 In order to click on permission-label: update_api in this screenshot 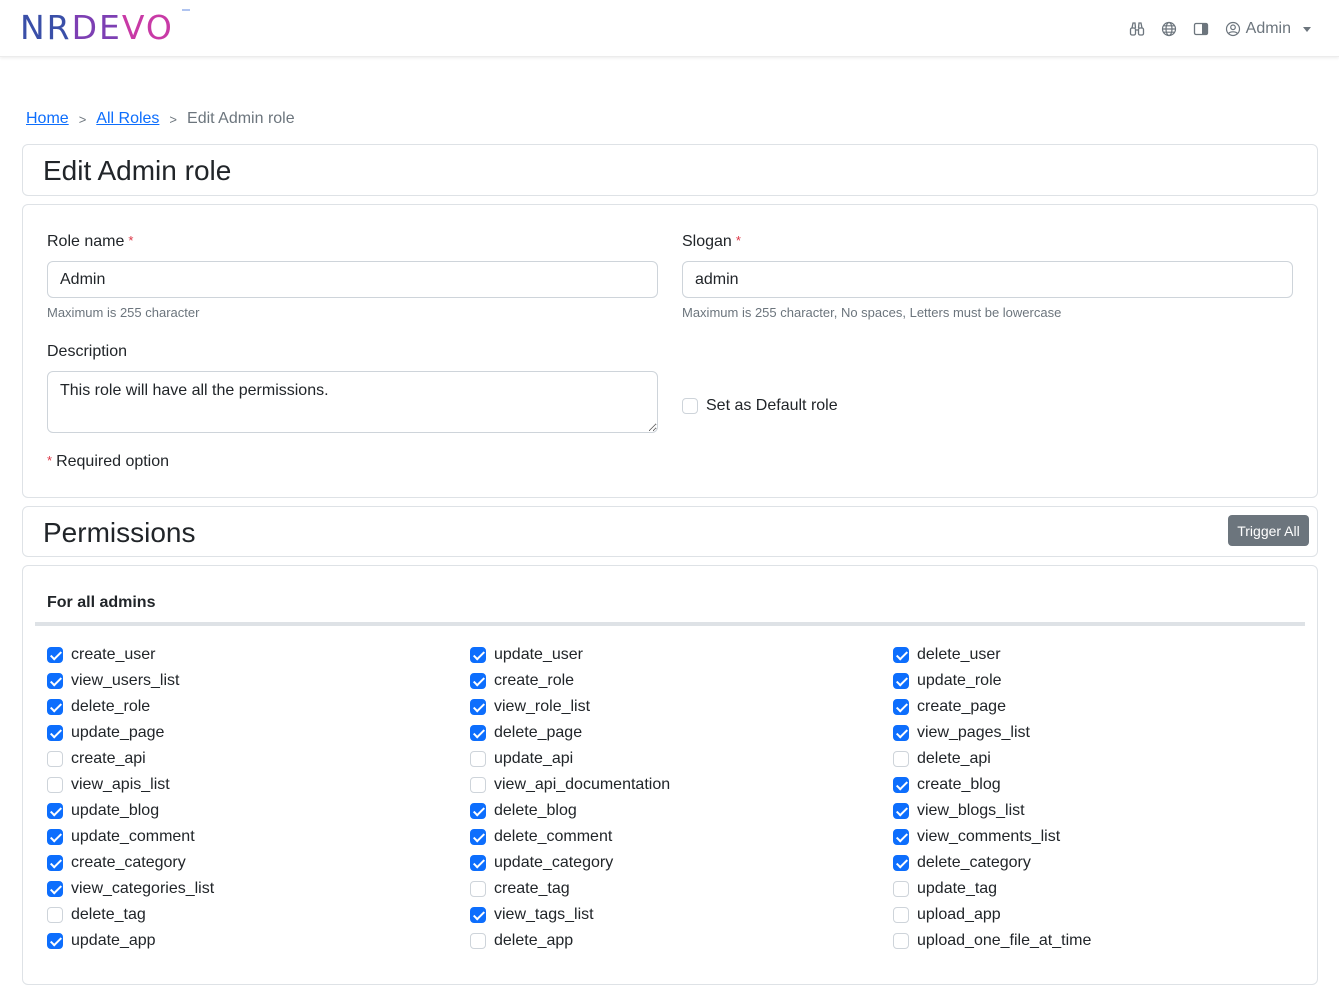, I will do `click(534, 758)`.